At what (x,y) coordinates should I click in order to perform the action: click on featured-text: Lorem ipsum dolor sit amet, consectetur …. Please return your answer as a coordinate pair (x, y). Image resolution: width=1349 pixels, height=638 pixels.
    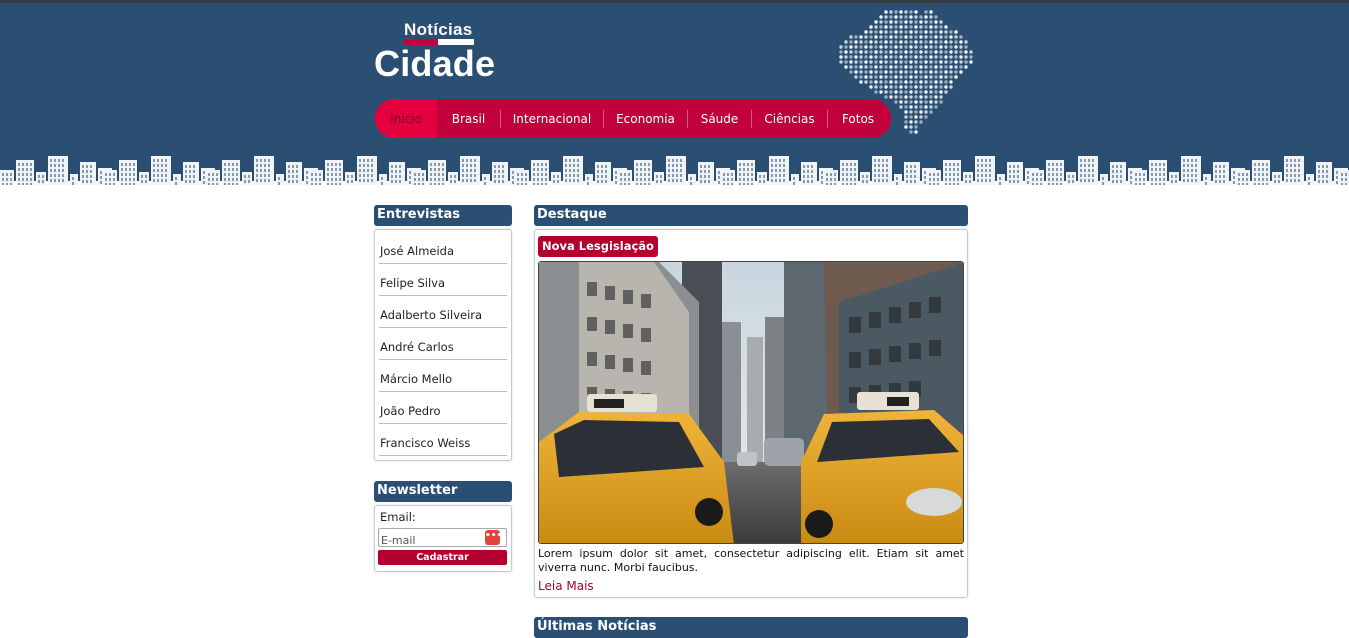
    Looking at the image, I should click on (751, 560).